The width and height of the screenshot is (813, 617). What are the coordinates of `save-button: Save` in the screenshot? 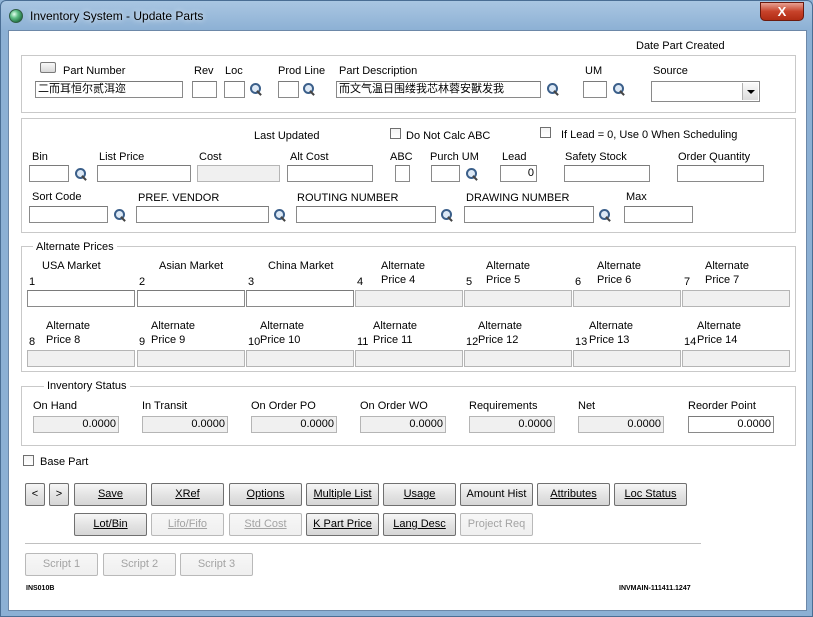 It's located at (110, 494).